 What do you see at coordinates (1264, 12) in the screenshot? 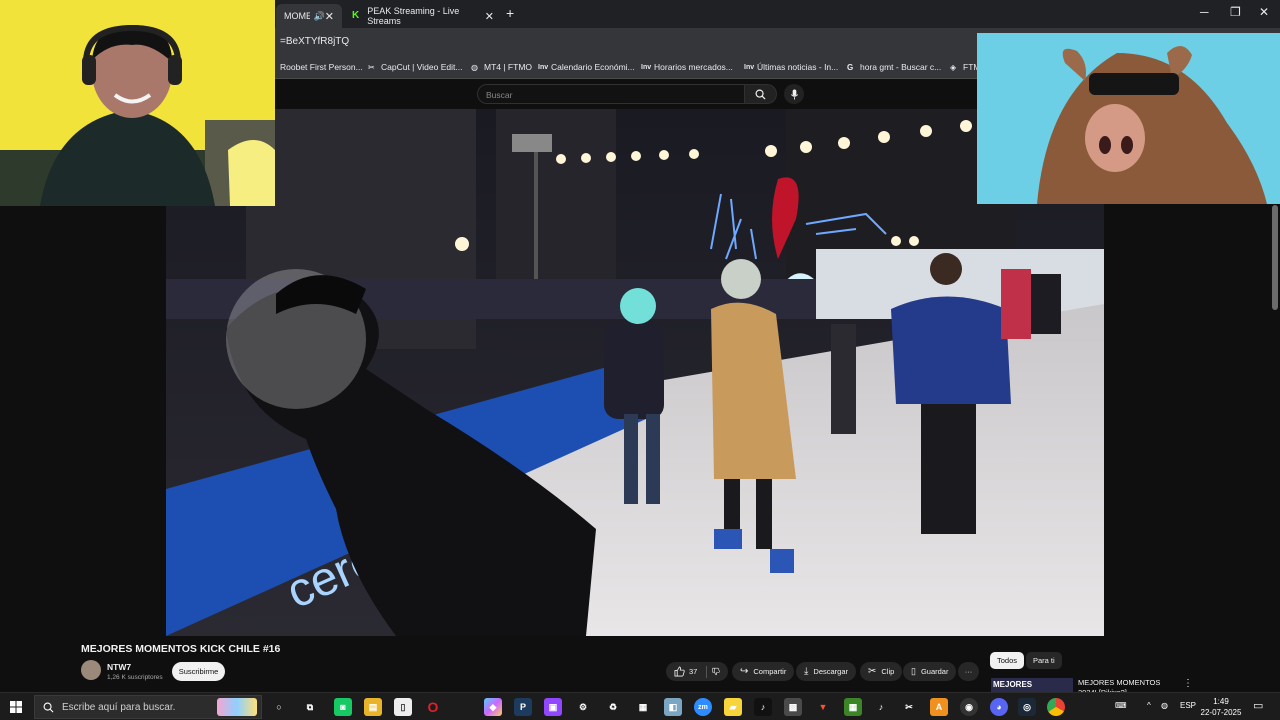
I see `close-window-icon: ✕` at bounding box center [1264, 12].